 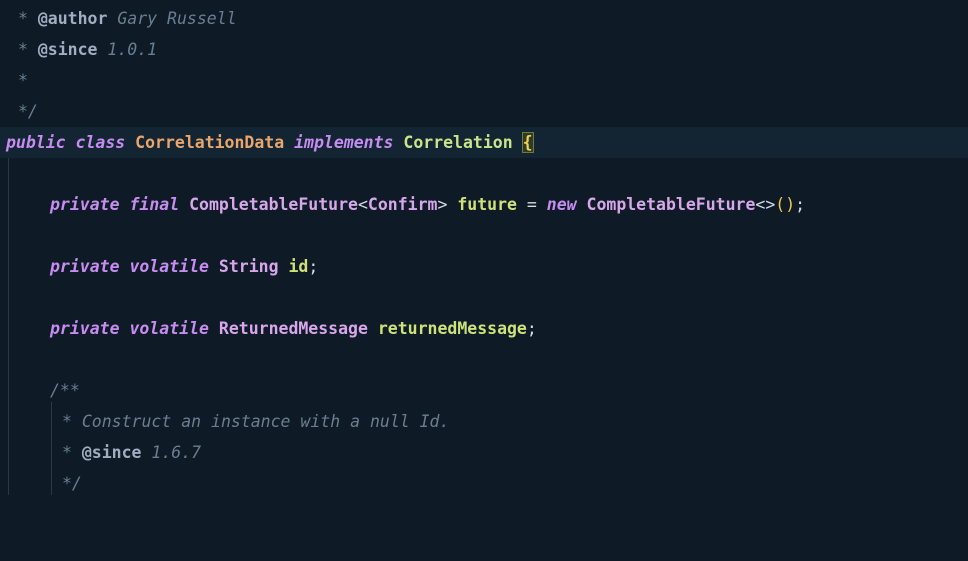 What do you see at coordinates (484, 421) in the screenshot?
I see `code-line-javadoc-description: * Construct an instance with a null Id.` at bounding box center [484, 421].